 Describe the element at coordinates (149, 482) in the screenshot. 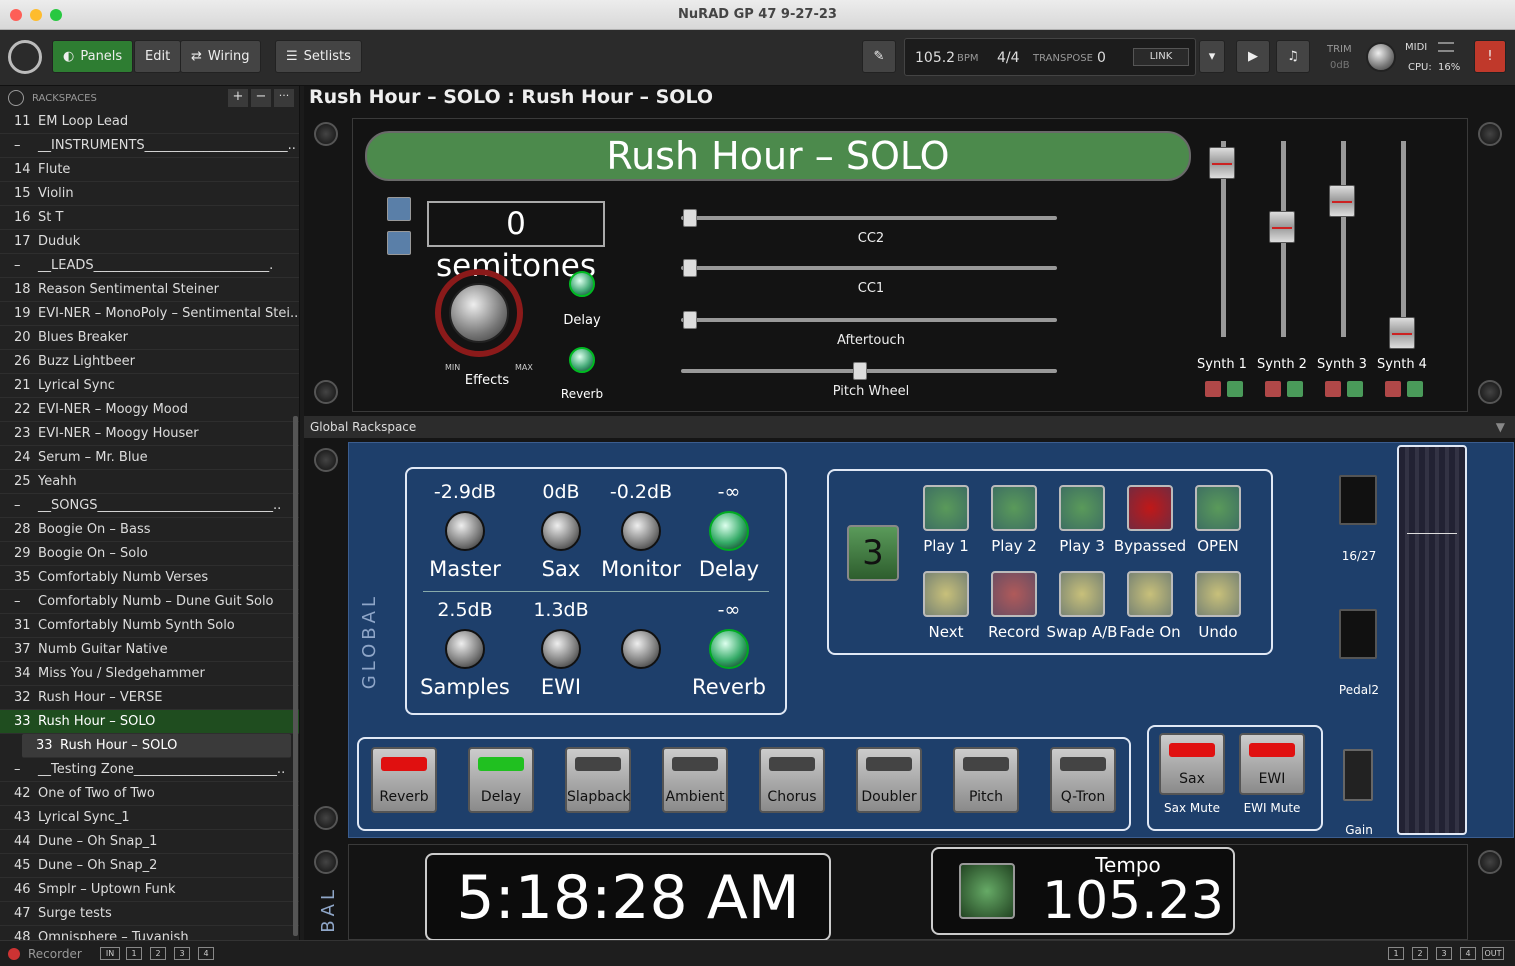

I see `rackspace-item: 25 Yeahh` at that location.